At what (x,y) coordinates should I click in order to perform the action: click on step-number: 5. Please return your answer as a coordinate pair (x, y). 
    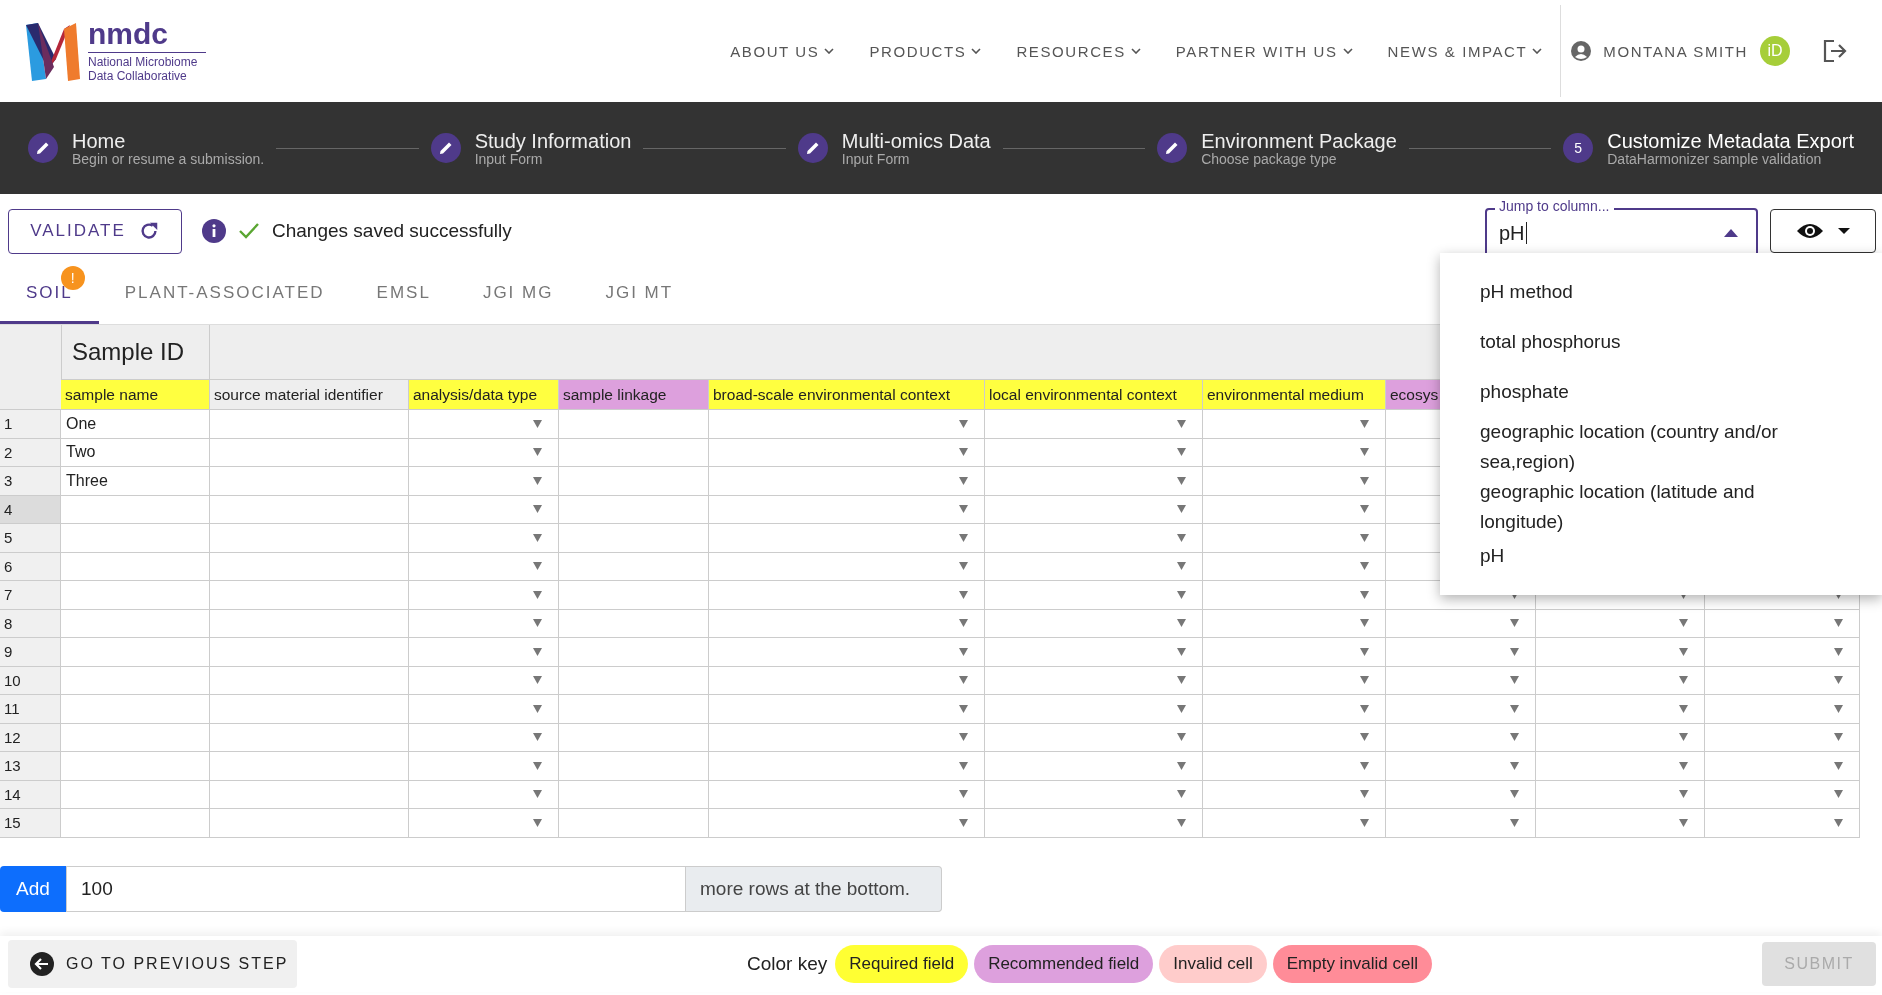
    Looking at the image, I should click on (1578, 148).